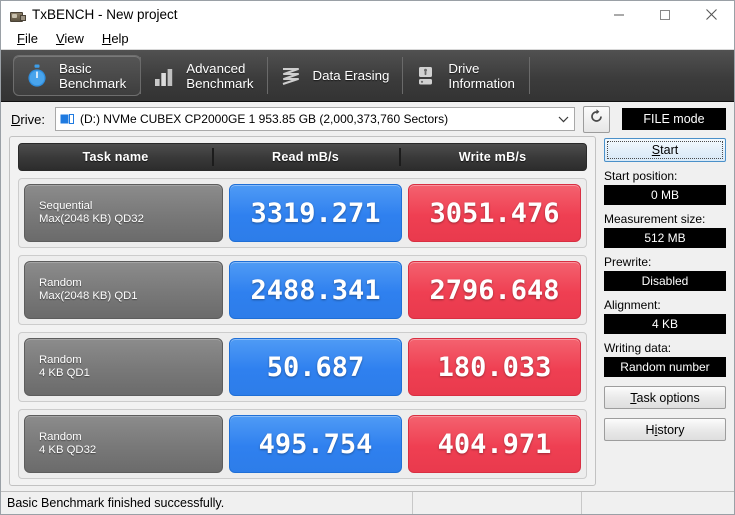  I want to click on read-value: 2488.341, so click(315, 290).